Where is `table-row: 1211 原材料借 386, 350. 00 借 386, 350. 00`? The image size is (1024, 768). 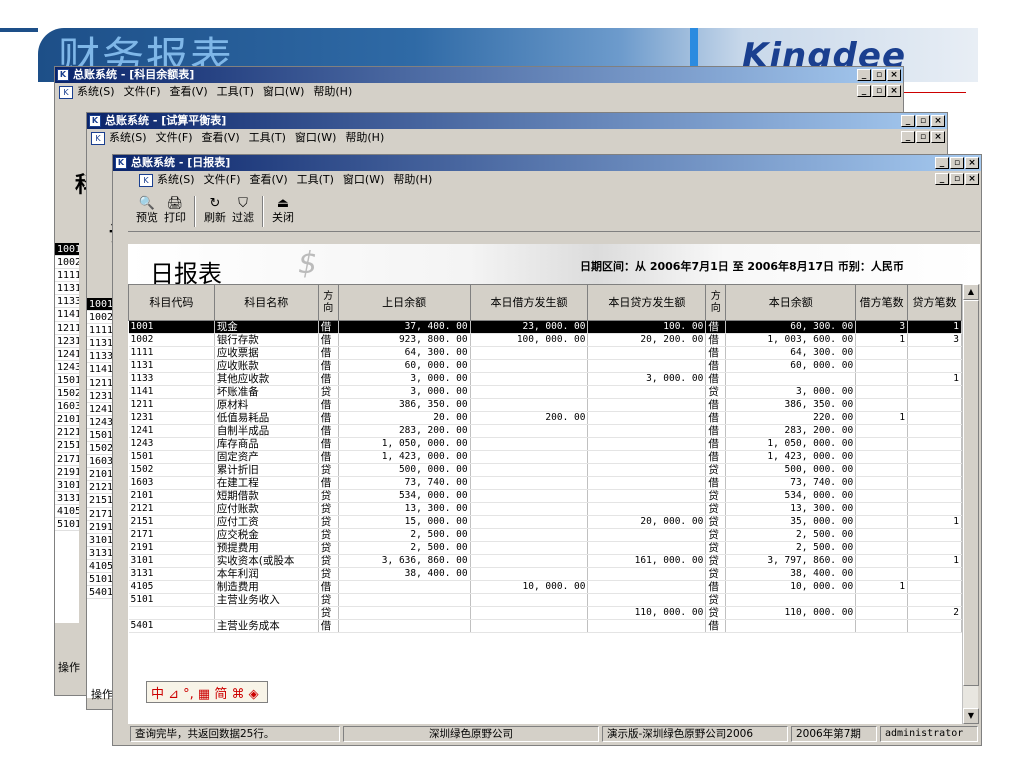
table-row: 1211 原材料借 386, 350. 00 借 386, 350. 00 is located at coordinates (545, 405).